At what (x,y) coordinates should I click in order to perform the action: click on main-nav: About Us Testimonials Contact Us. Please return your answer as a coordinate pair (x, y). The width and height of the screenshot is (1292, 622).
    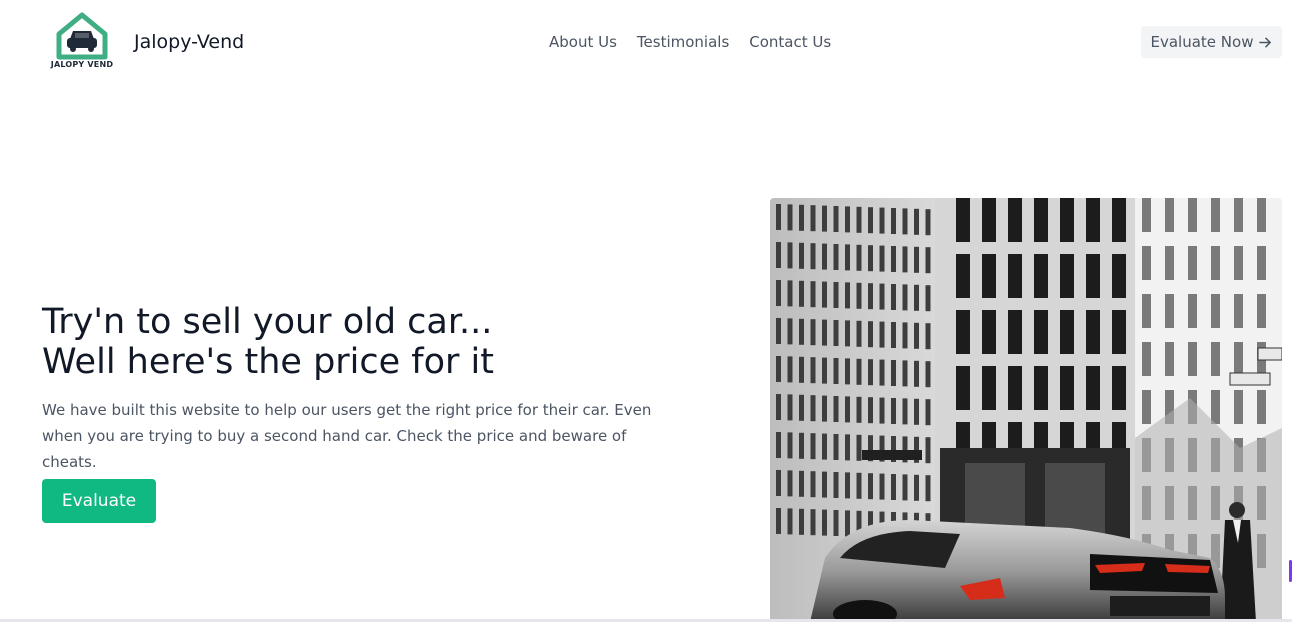
    Looking at the image, I should click on (690, 42).